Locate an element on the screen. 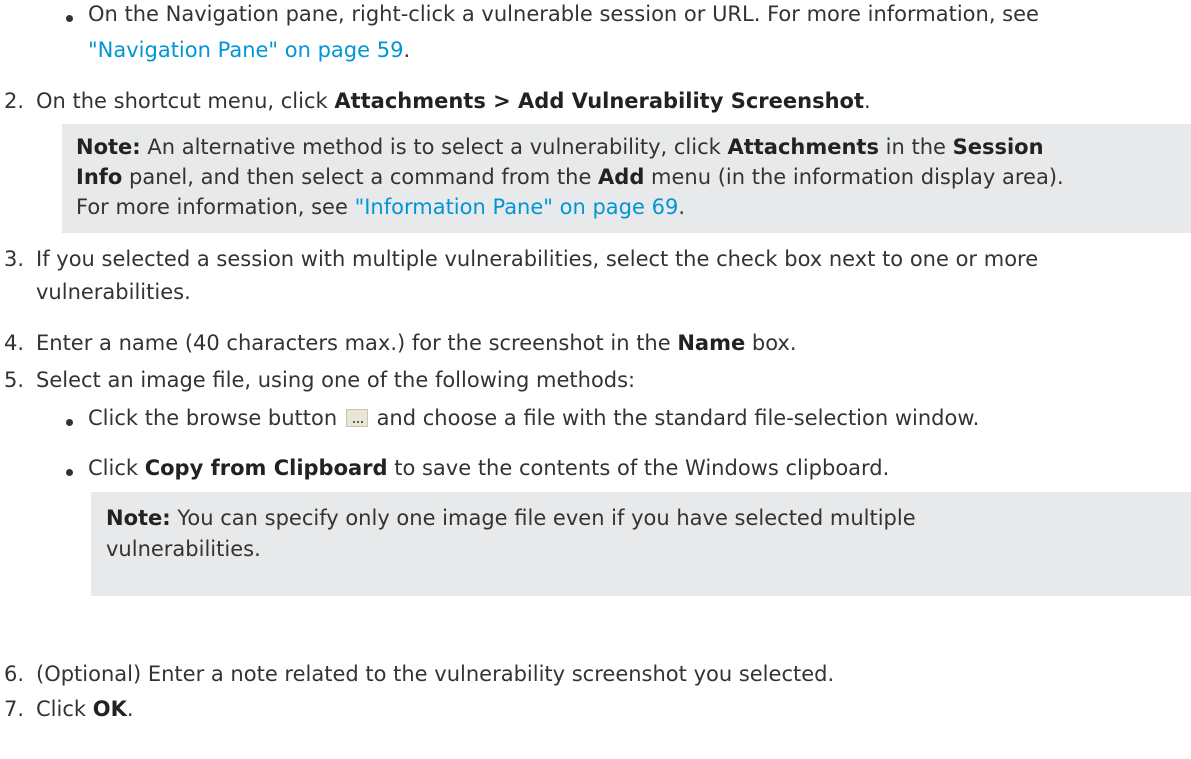 The height and width of the screenshot is (759, 1191). bullet-text: Click the browse button is located at coordinates (213, 418).